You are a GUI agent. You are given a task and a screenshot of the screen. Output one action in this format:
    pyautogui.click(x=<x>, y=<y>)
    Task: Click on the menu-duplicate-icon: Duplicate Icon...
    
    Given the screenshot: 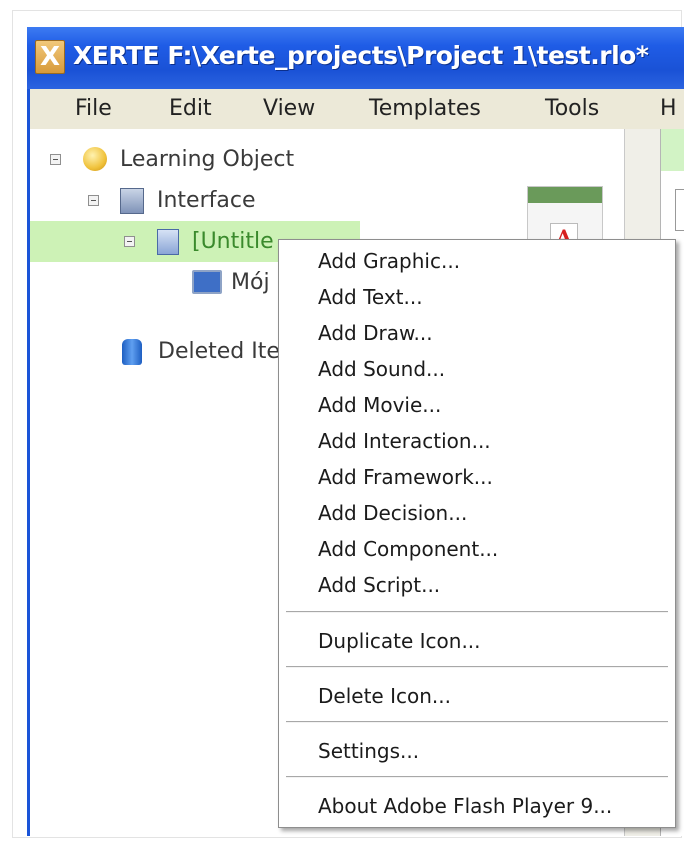 What is the action you would take?
    pyautogui.click(x=399, y=641)
    